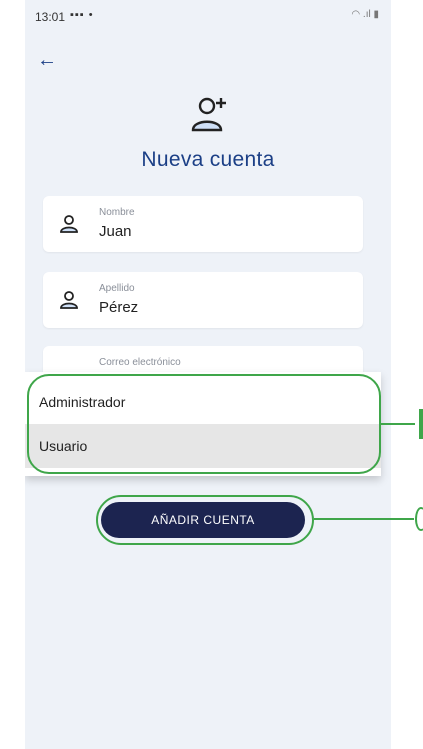 This screenshot has width=423, height=749. What do you see at coordinates (208, 17) in the screenshot?
I see `status-bar: 13:01 ▪▪▪ • ◠ .ıl ▮` at bounding box center [208, 17].